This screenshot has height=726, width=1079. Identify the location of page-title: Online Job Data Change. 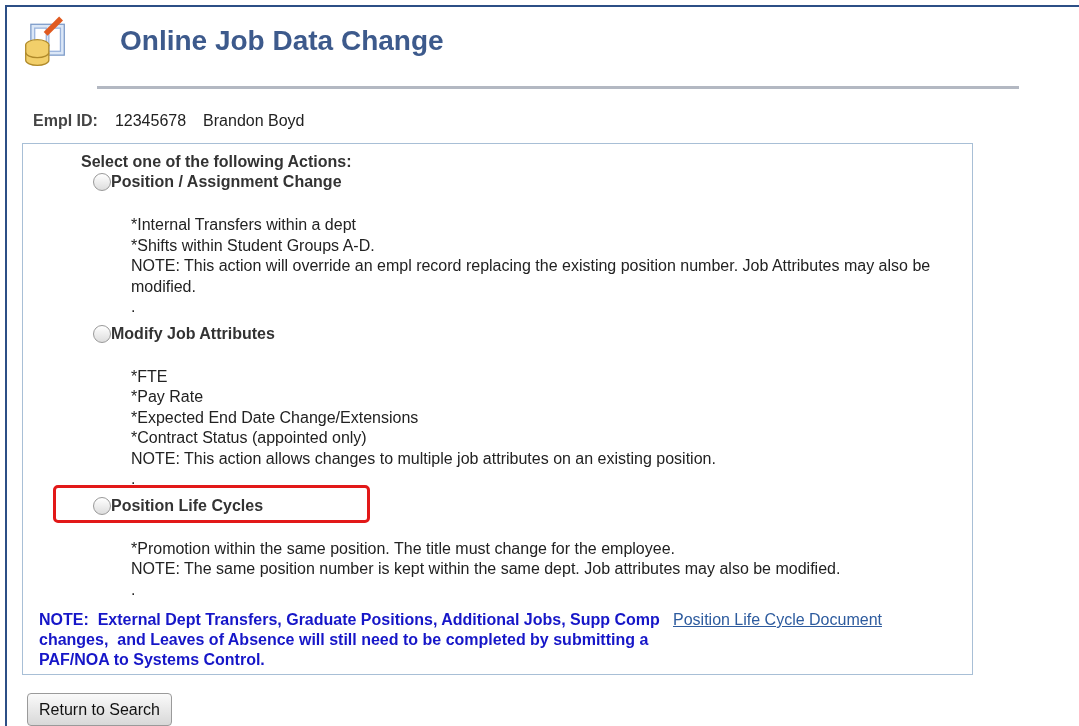
(282, 41).